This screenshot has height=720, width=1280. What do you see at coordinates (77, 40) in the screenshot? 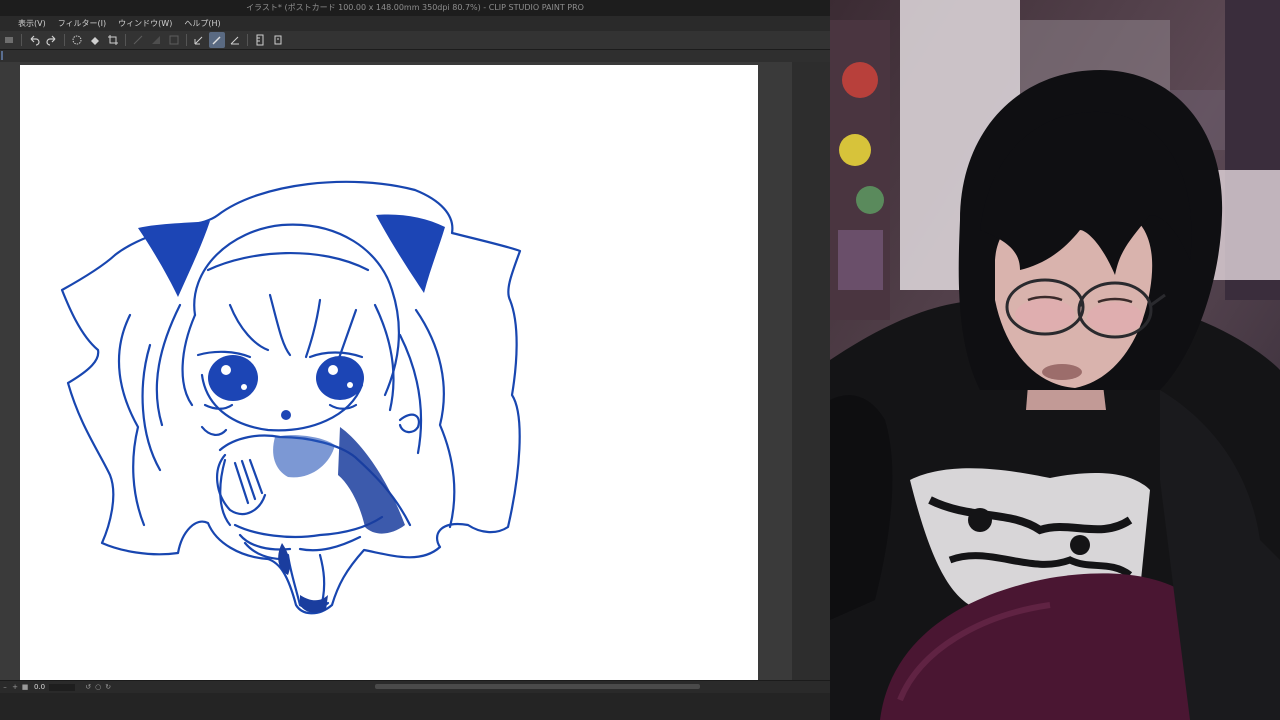
I see `clear-icon` at bounding box center [77, 40].